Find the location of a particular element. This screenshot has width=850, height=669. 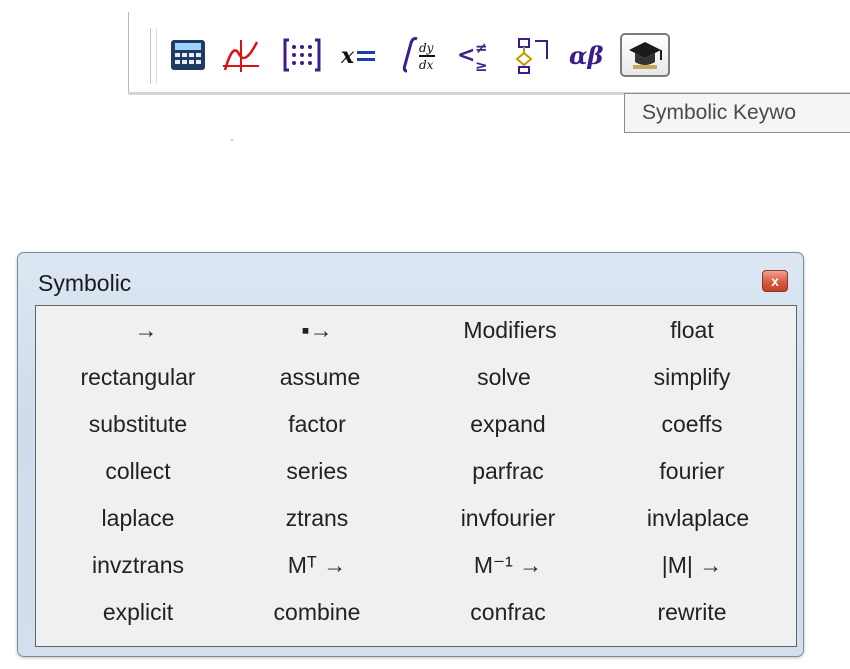

calculus-icon: dy dx is located at coordinates (419, 55).